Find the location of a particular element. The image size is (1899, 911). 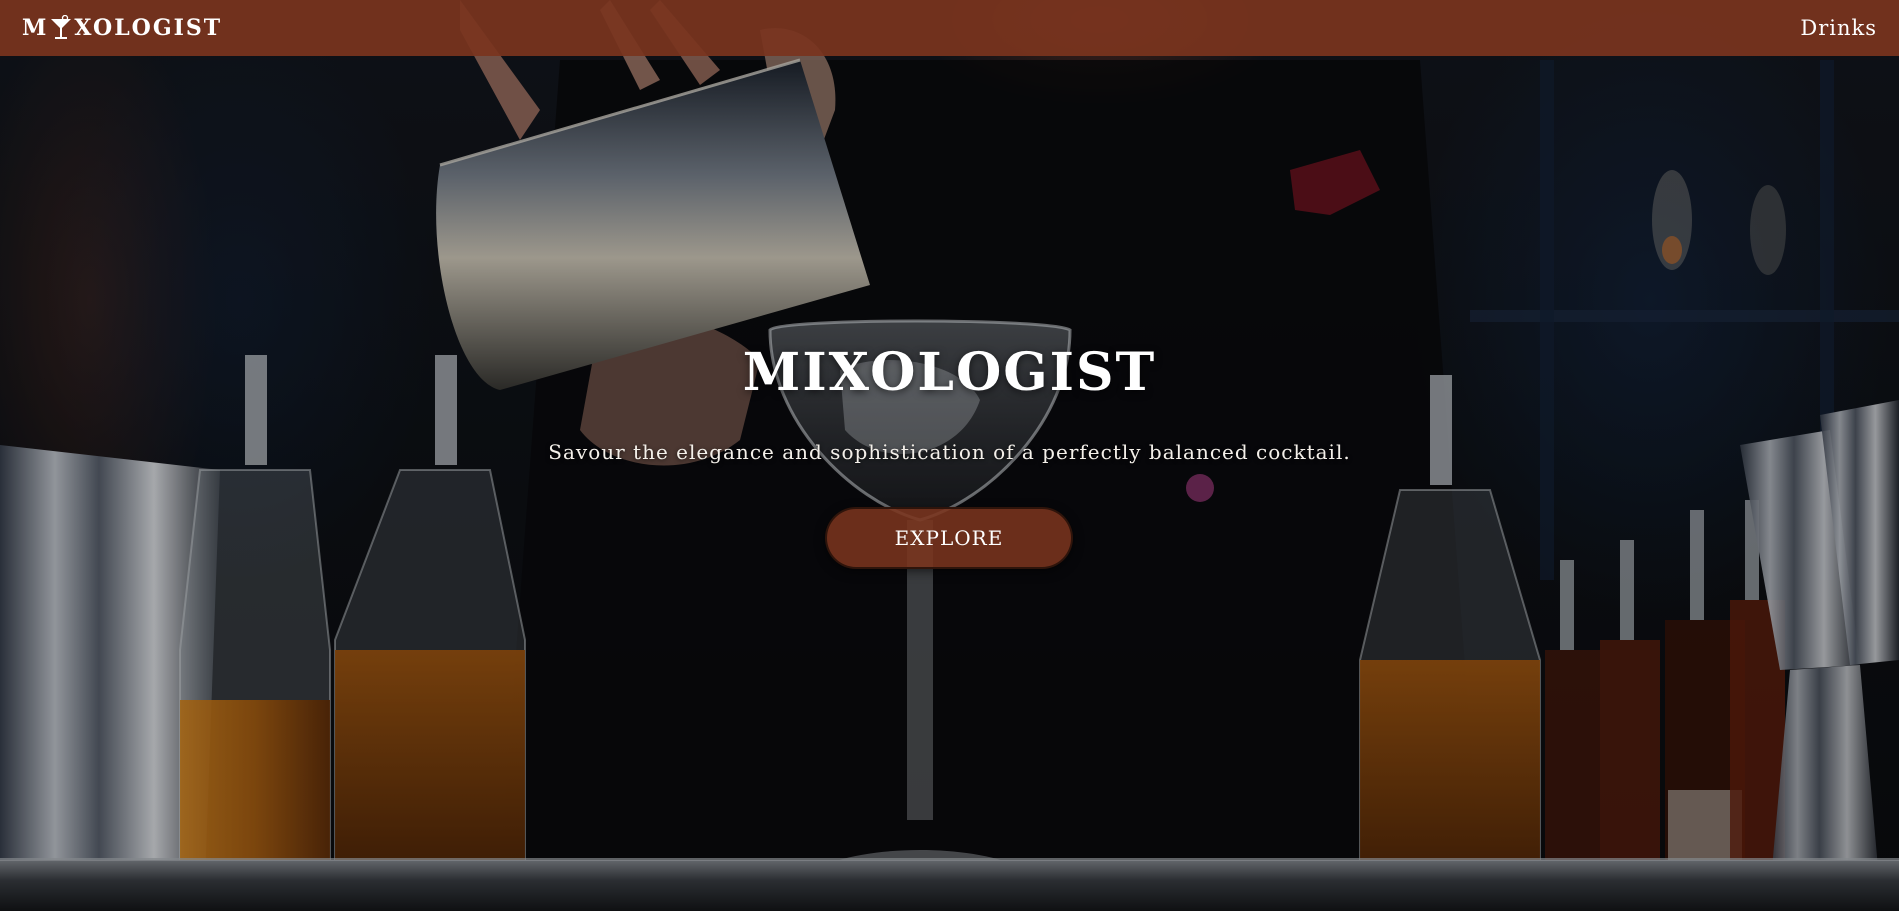

top-navbar: M XOLOGIST Drinks is located at coordinates (949, 28).